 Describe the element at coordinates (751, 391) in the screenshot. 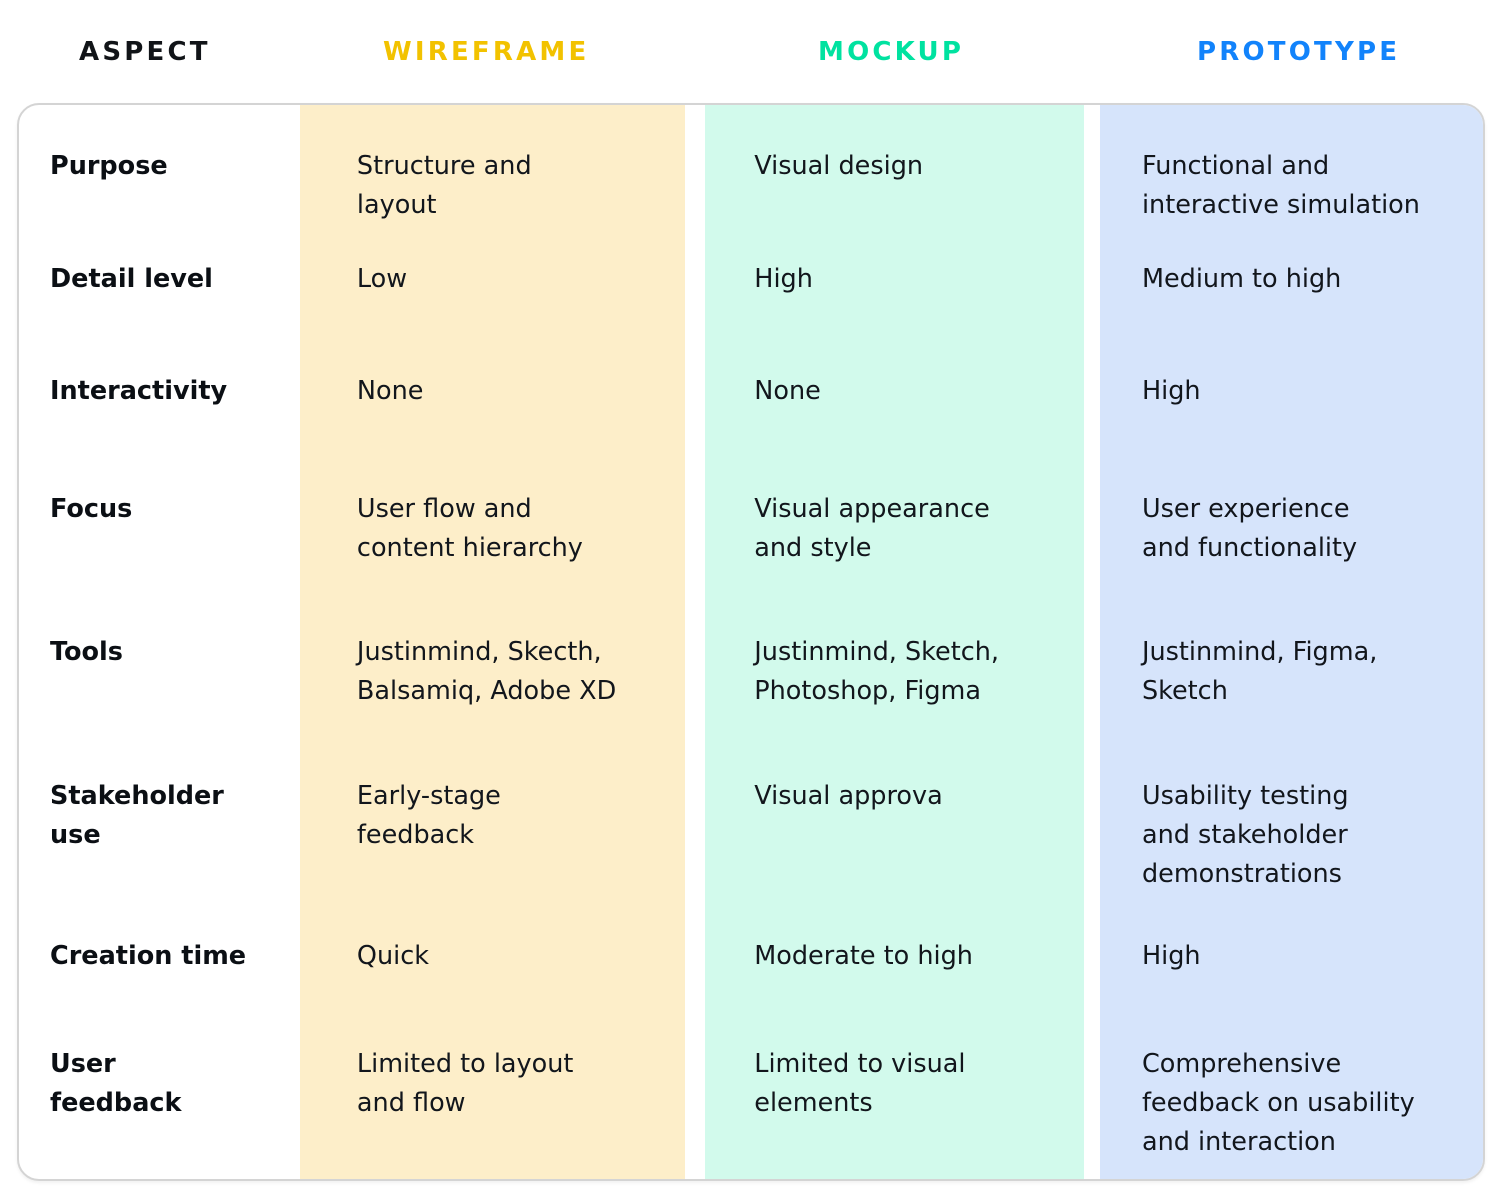

I see `table-row: Interactivity None None High` at that location.